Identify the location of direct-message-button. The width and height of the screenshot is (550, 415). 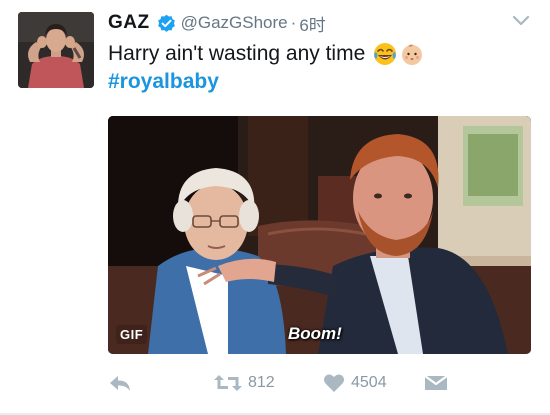
(436, 383).